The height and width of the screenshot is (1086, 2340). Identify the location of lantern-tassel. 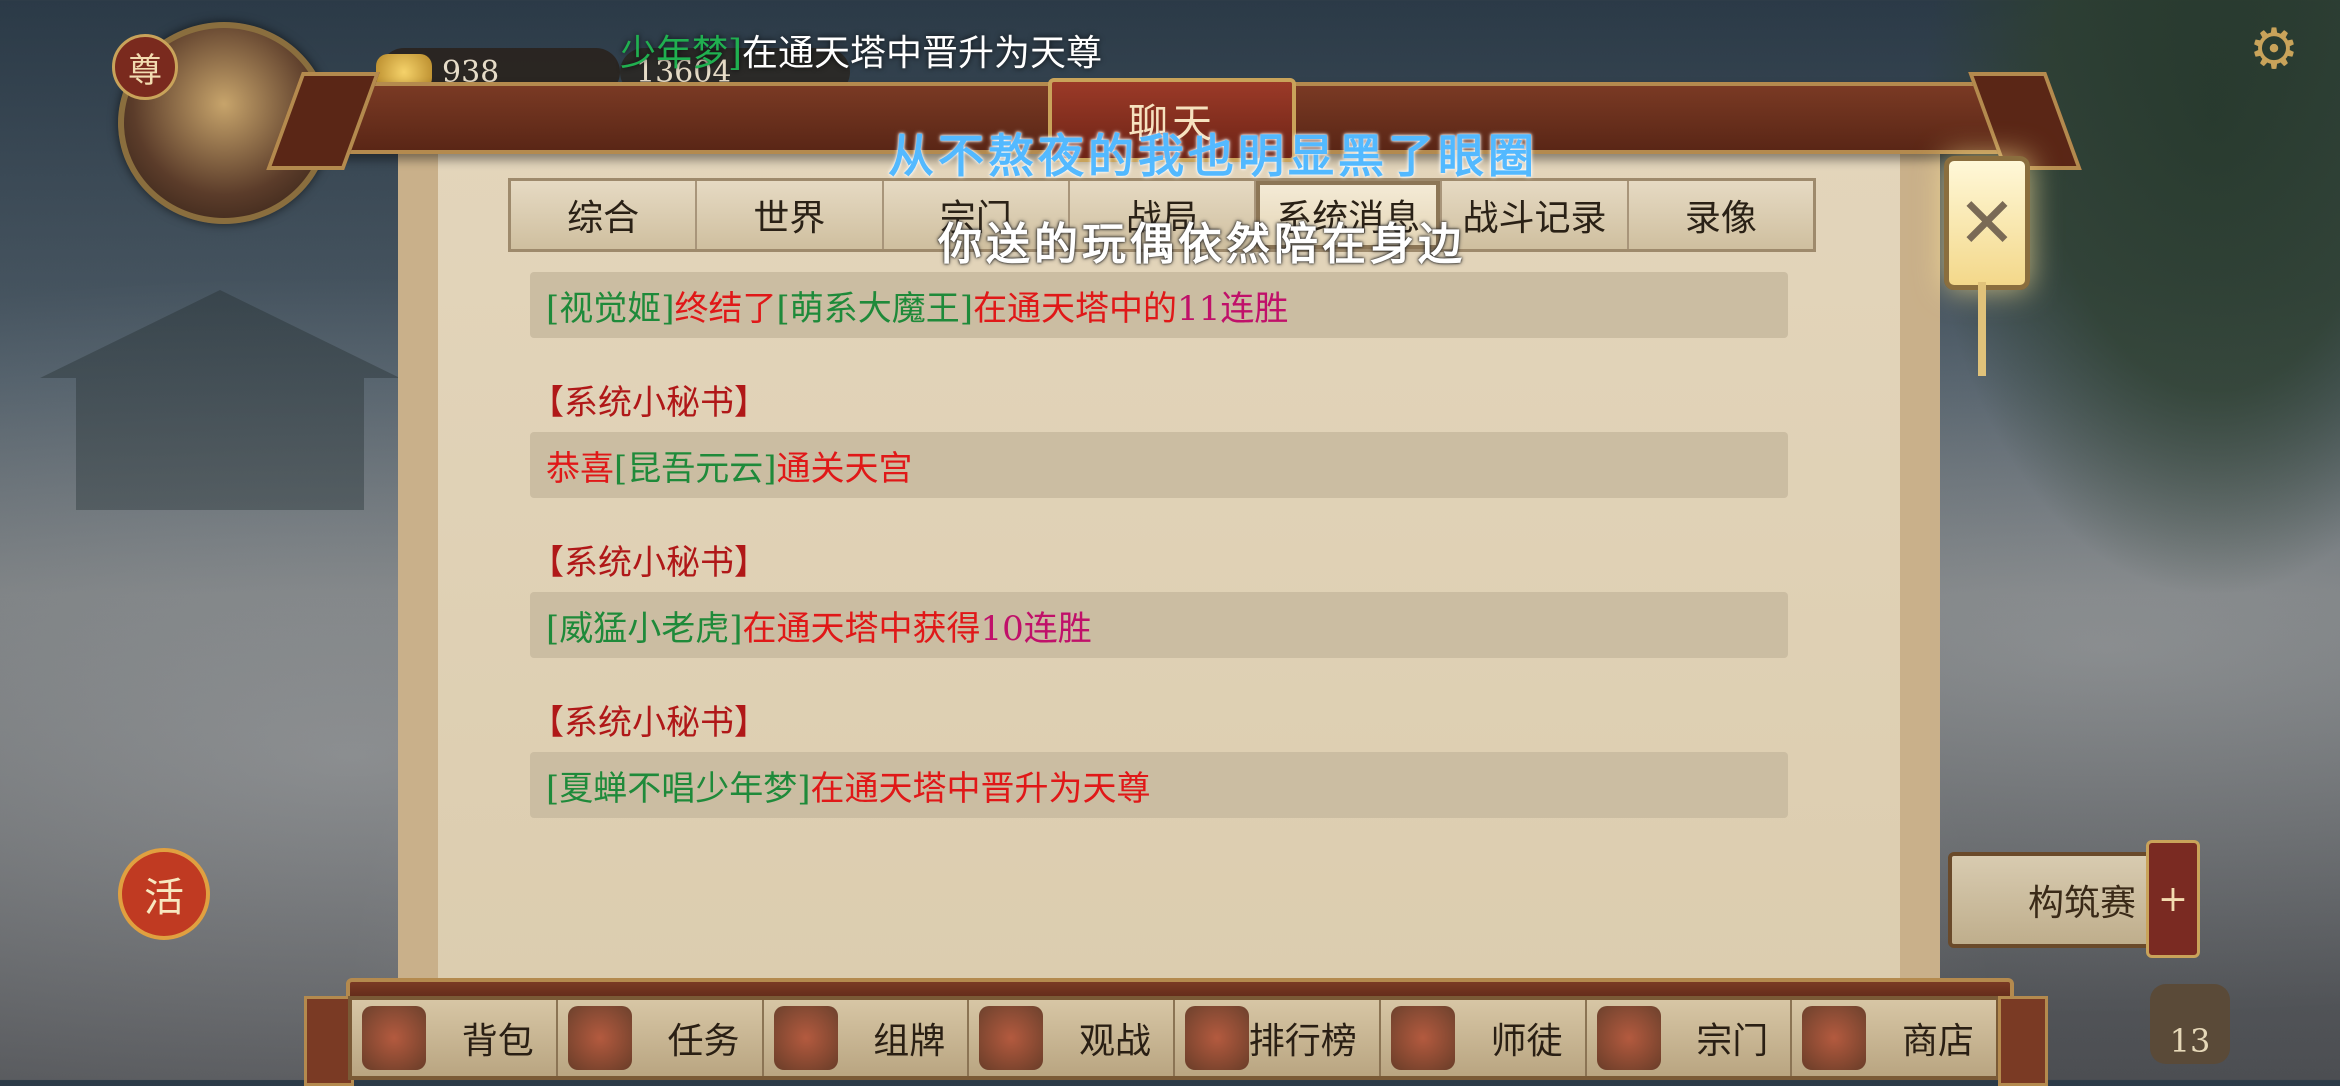
(1982, 329).